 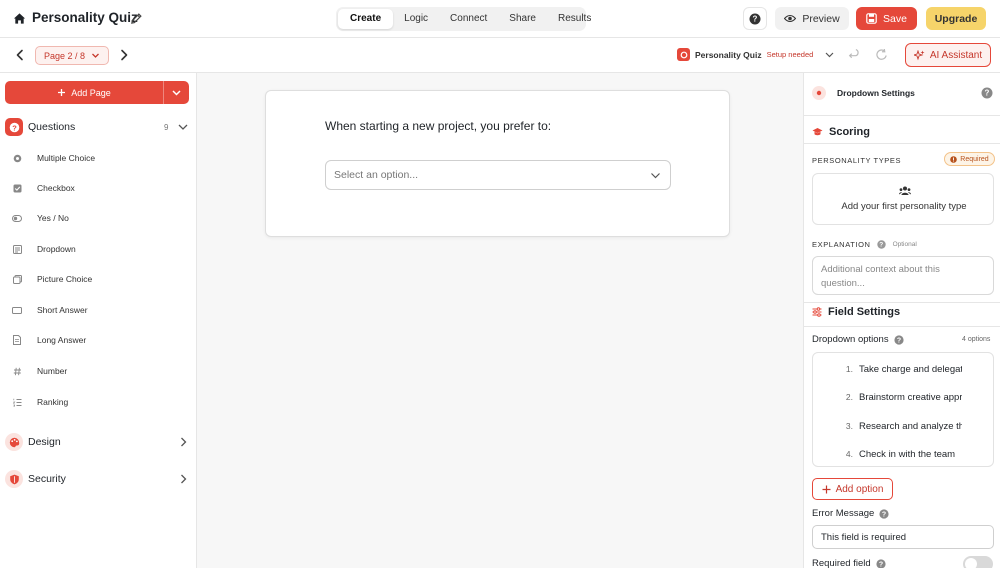 I want to click on error-message-input: This field is required, so click(x=903, y=537).